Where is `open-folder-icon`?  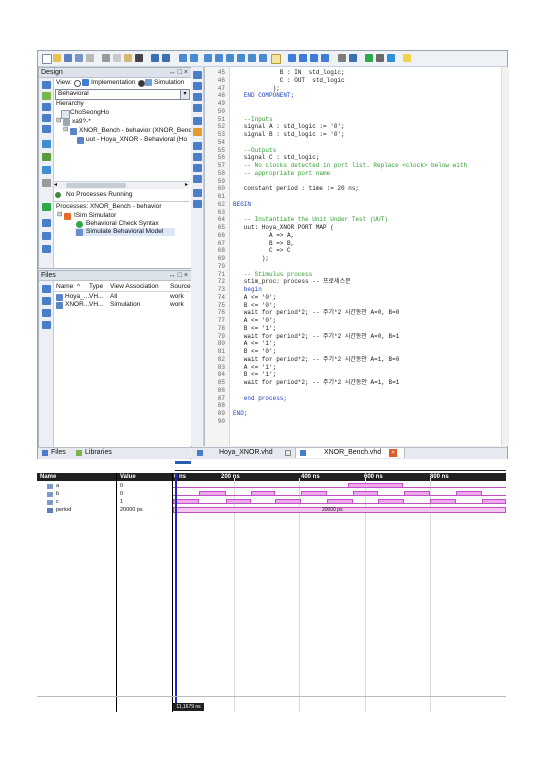
open-folder-icon is located at coordinates (57, 58).